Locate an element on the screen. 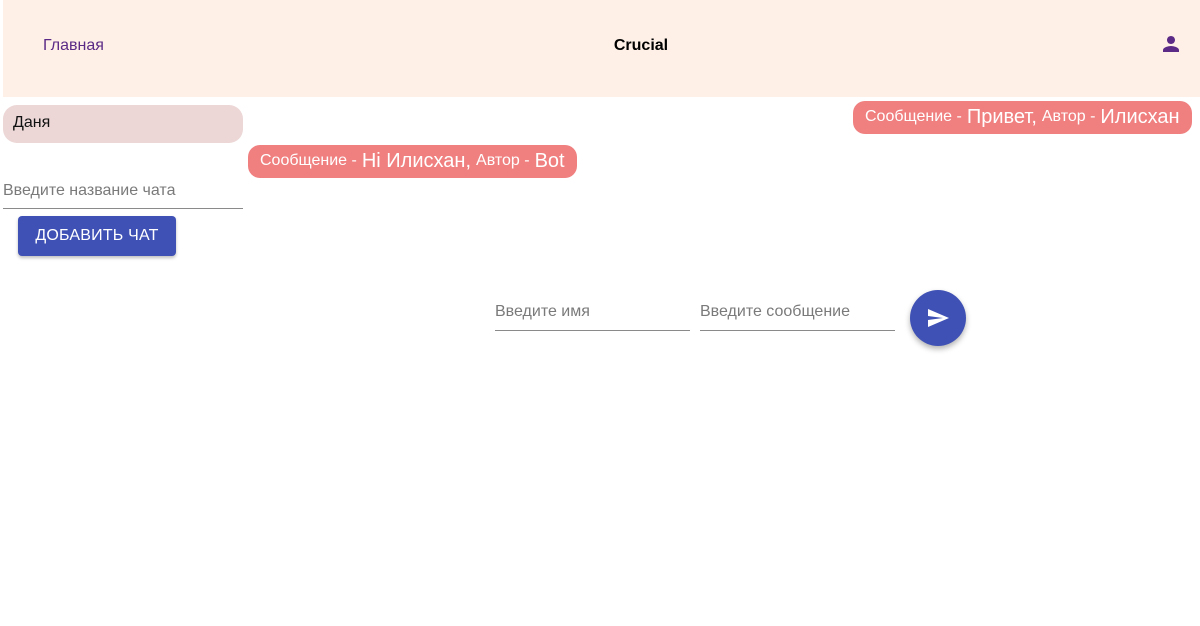 This screenshot has height=626, width=1200. send-icon is located at coordinates (938, 318).